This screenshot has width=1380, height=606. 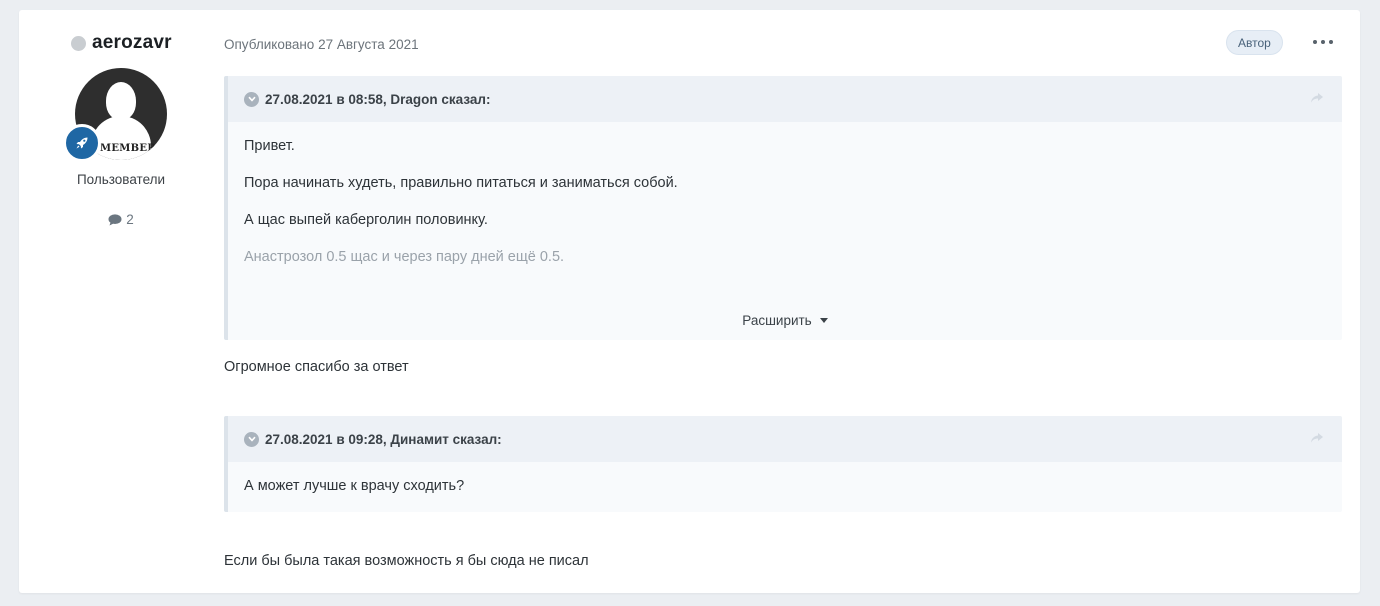 What do you see at coordinates (777, 320) in the screenshot?
I see `expand-label: Расширить` at bounding box center [777, 320].